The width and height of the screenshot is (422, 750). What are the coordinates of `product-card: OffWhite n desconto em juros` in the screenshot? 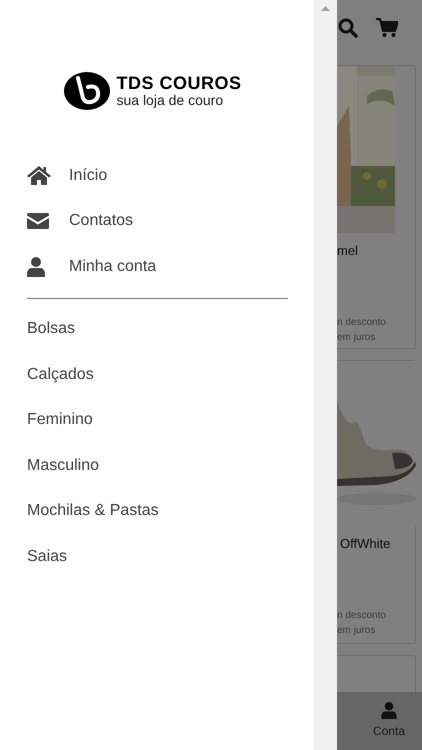 It's located at (376, 502).